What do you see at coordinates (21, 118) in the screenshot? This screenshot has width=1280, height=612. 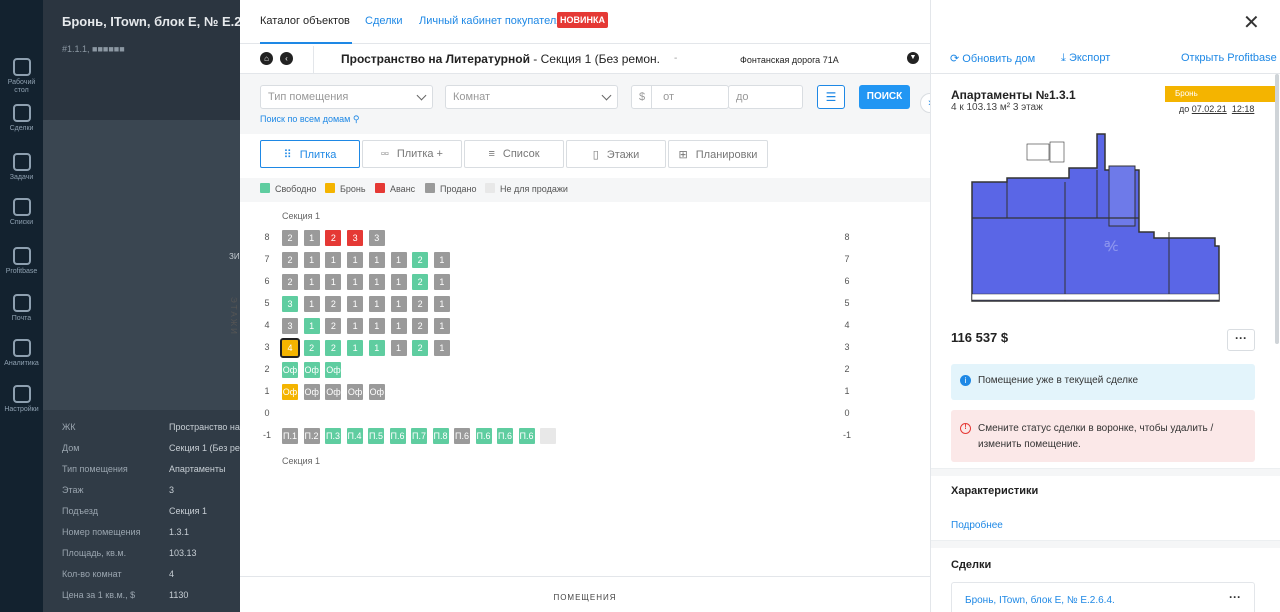 I see `sidebar-item: Сделки` at bounding box center [21, 118].